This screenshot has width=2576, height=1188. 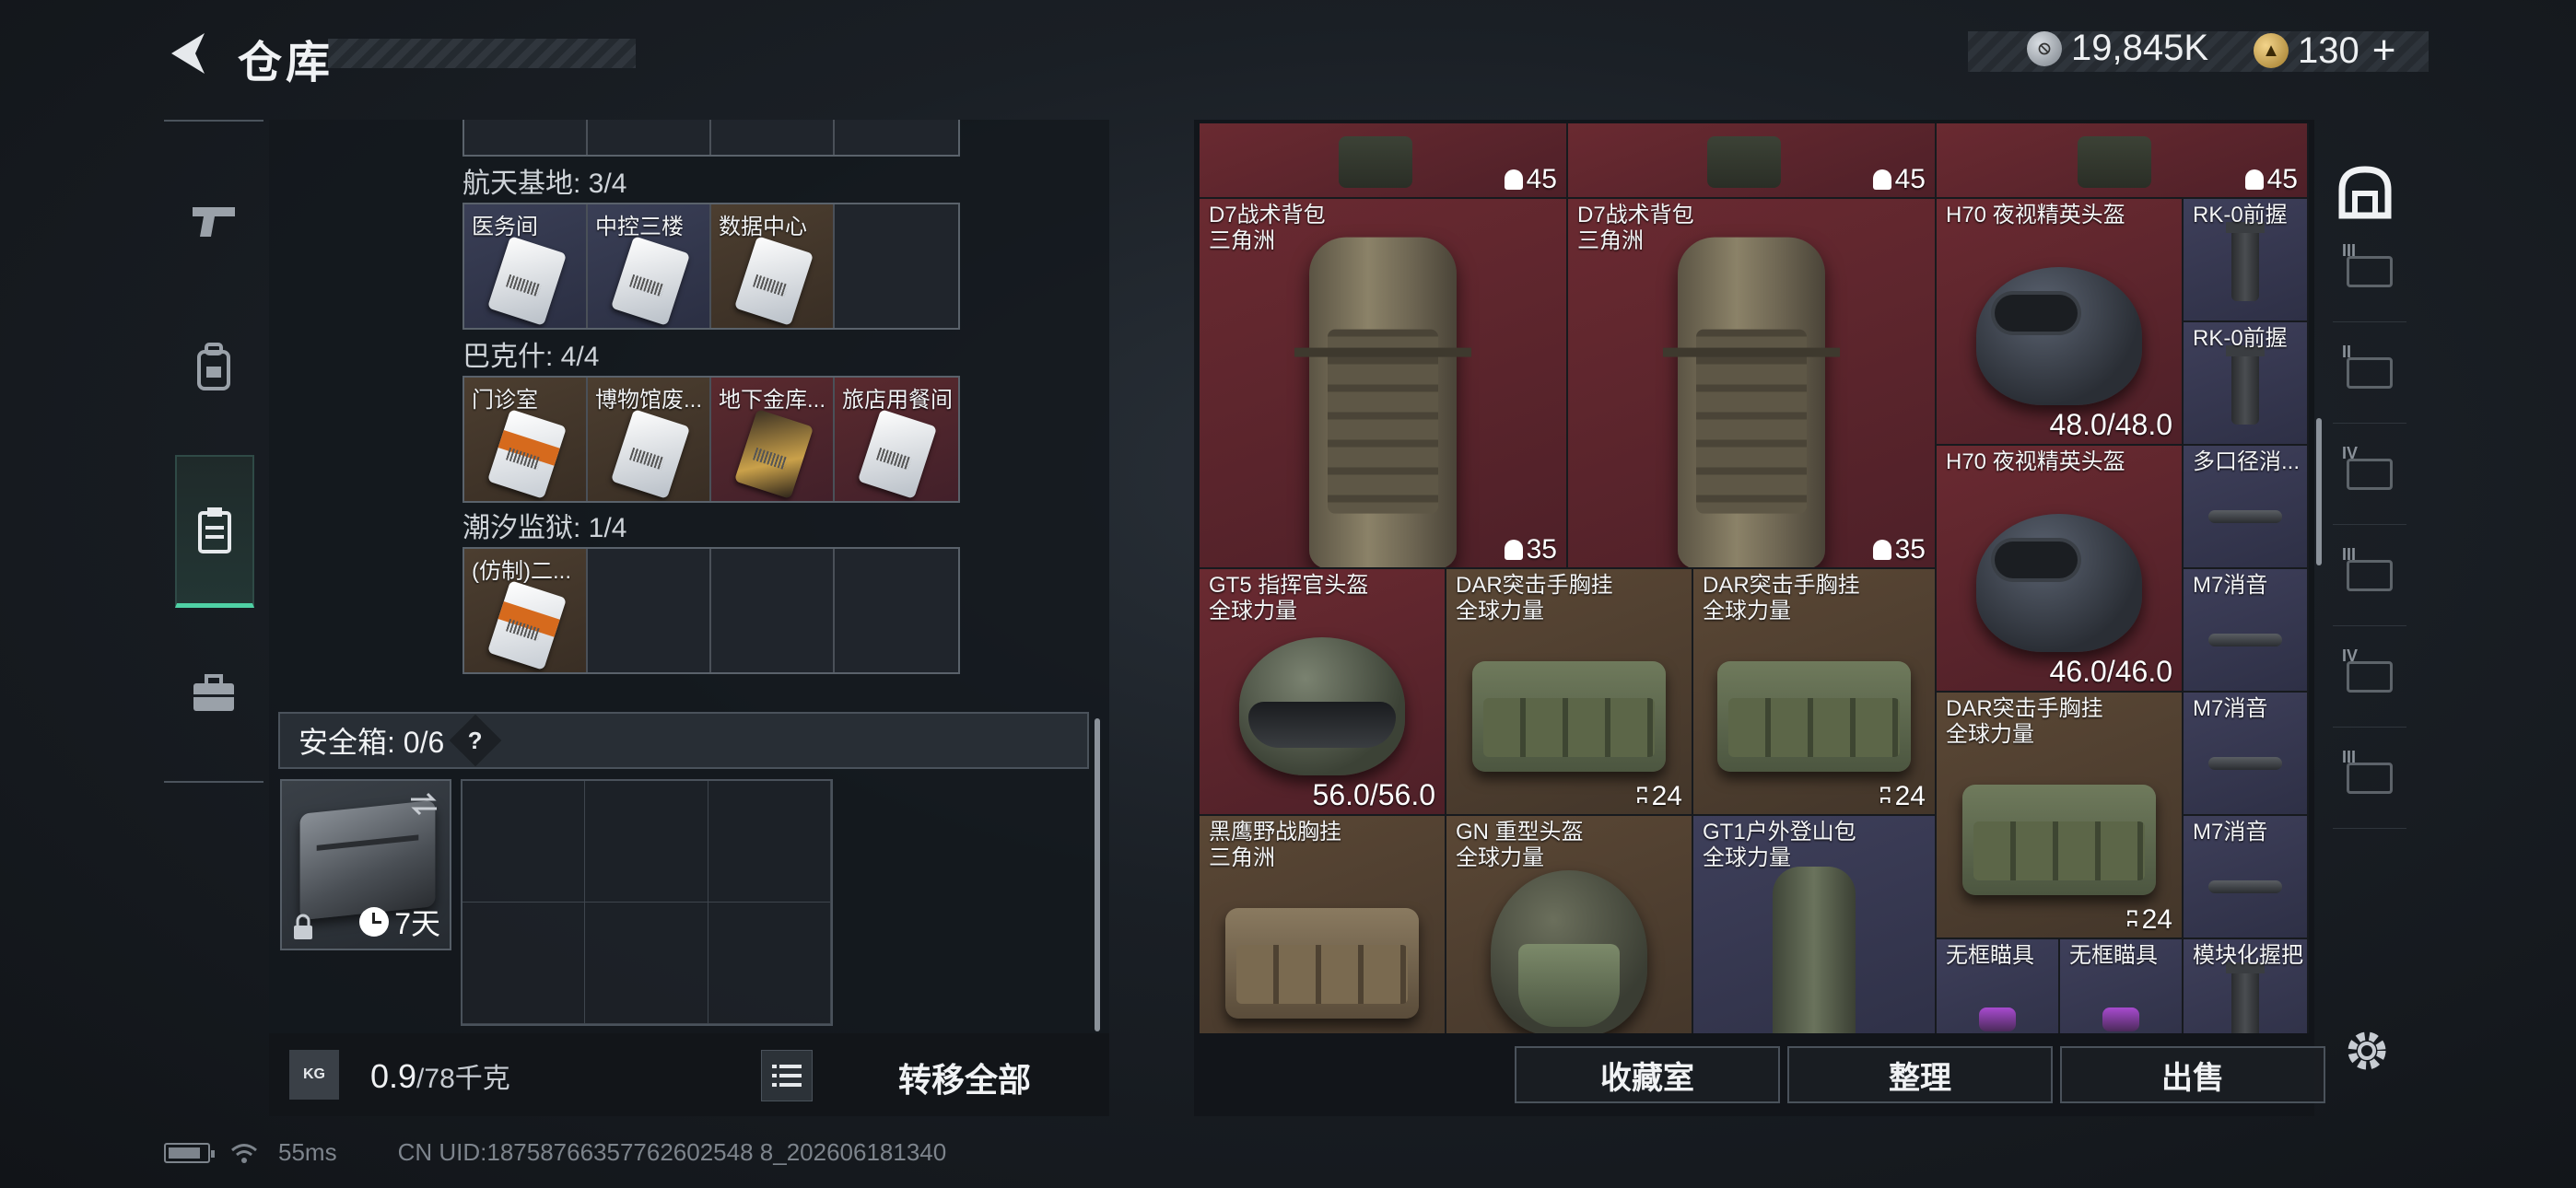 What do you see at coordinates (2240, 338) in the screenshot?
I see `item-name: RK-0前握` at bounding box center [2240, 338].